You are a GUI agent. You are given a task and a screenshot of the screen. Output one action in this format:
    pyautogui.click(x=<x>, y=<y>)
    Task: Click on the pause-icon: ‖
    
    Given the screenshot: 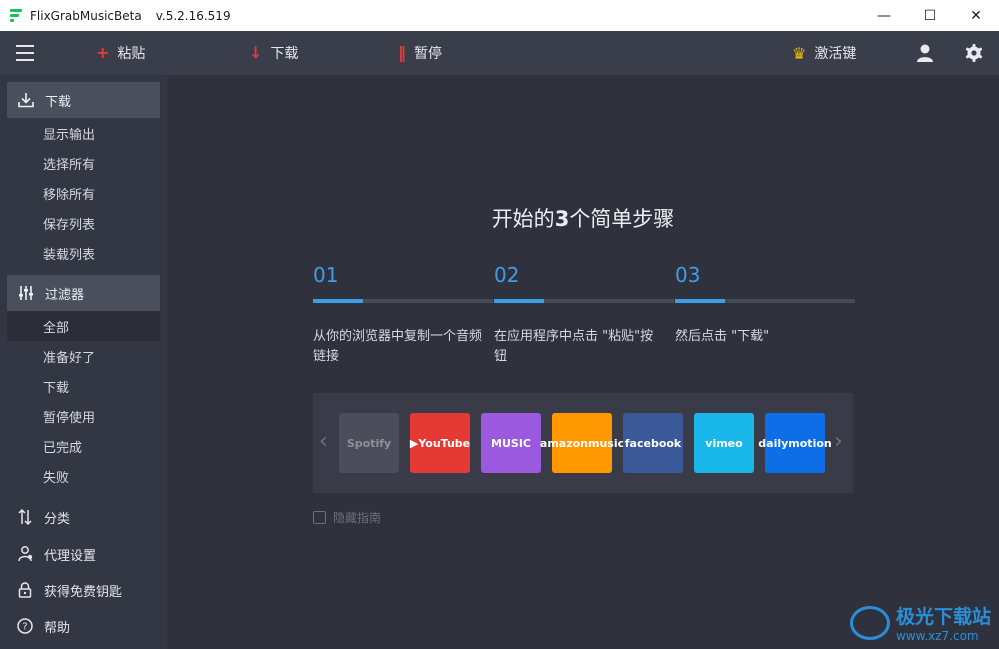 What is the action you would take?
    pyautogui.click(x=402, y=52)
    